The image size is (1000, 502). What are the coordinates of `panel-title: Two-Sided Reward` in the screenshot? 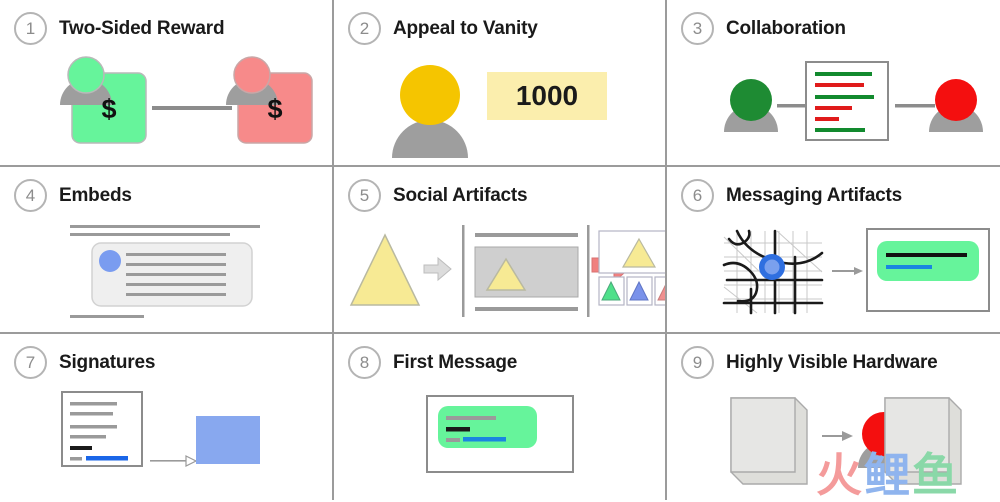 It's located at (142, 28).